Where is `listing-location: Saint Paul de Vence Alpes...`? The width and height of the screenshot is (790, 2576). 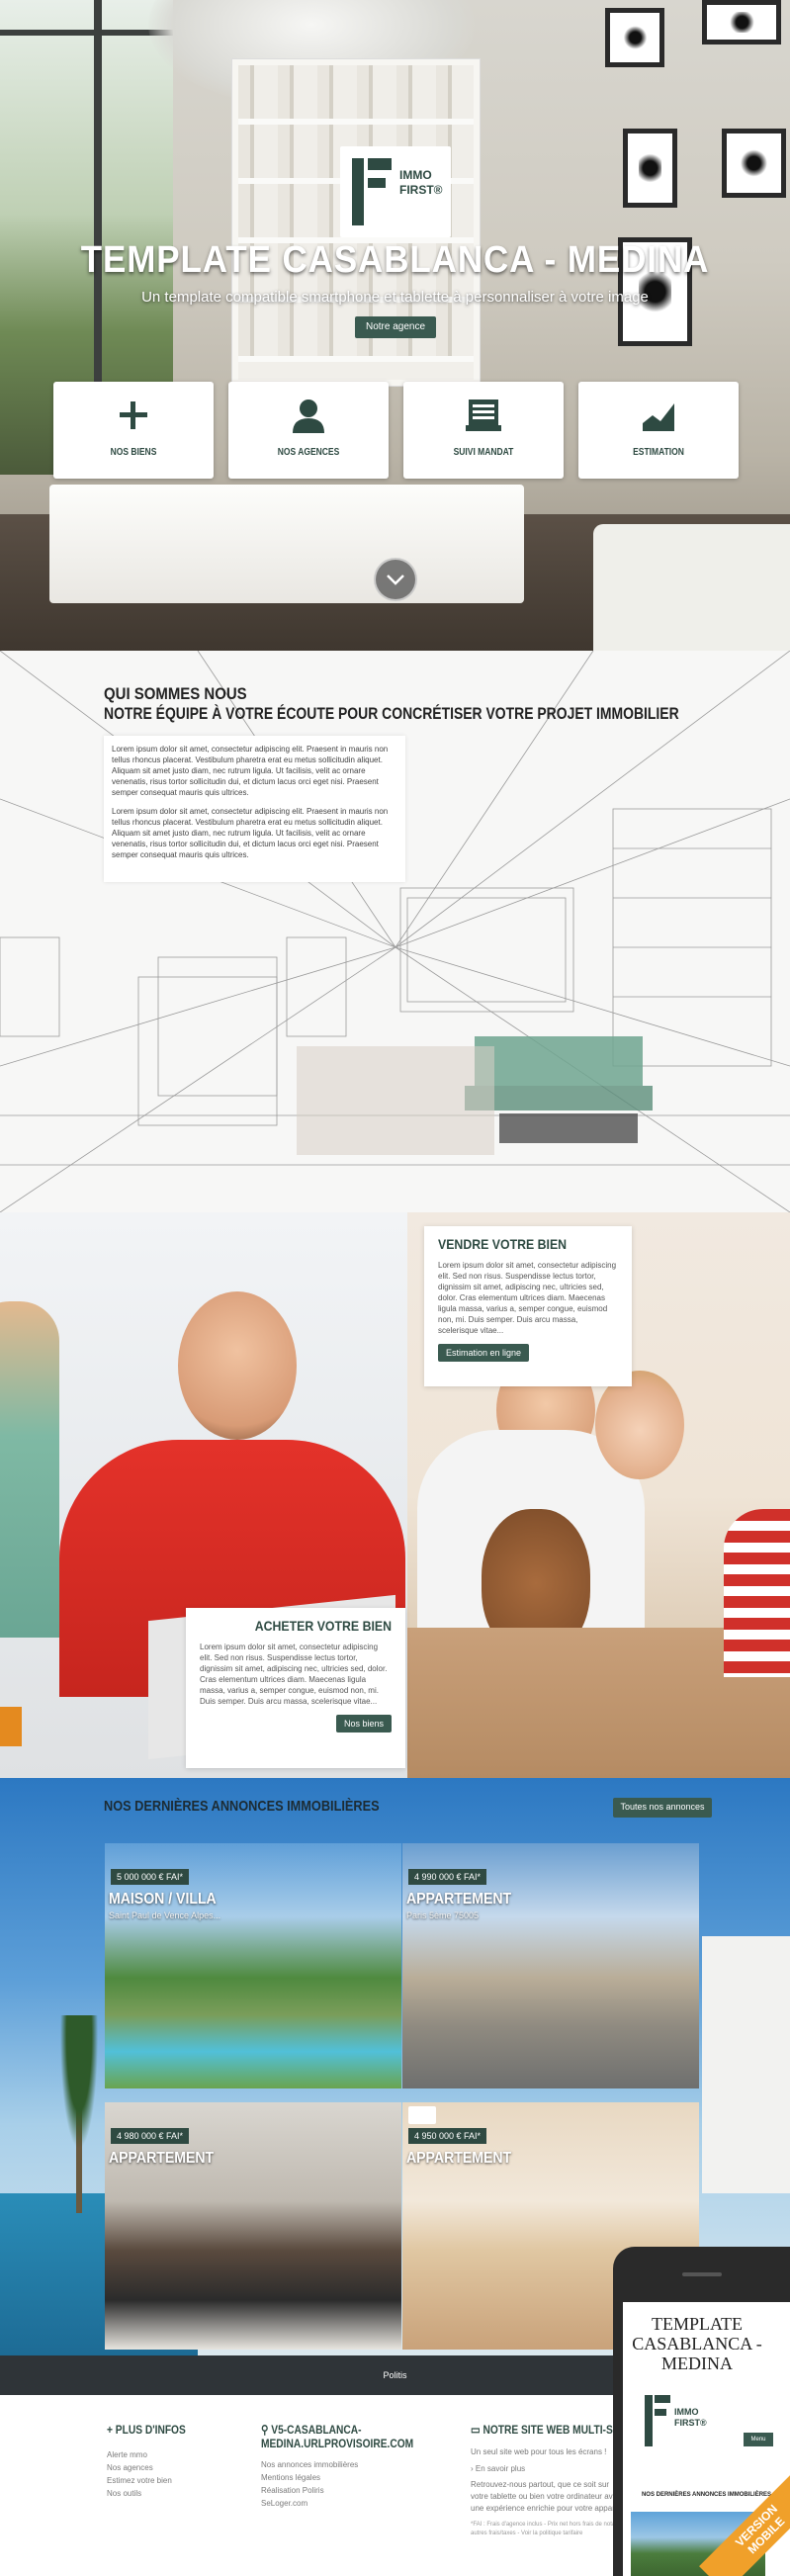 listing-location: Saint Paul de Vence Alpes... is located at coordinates (165, 1915).